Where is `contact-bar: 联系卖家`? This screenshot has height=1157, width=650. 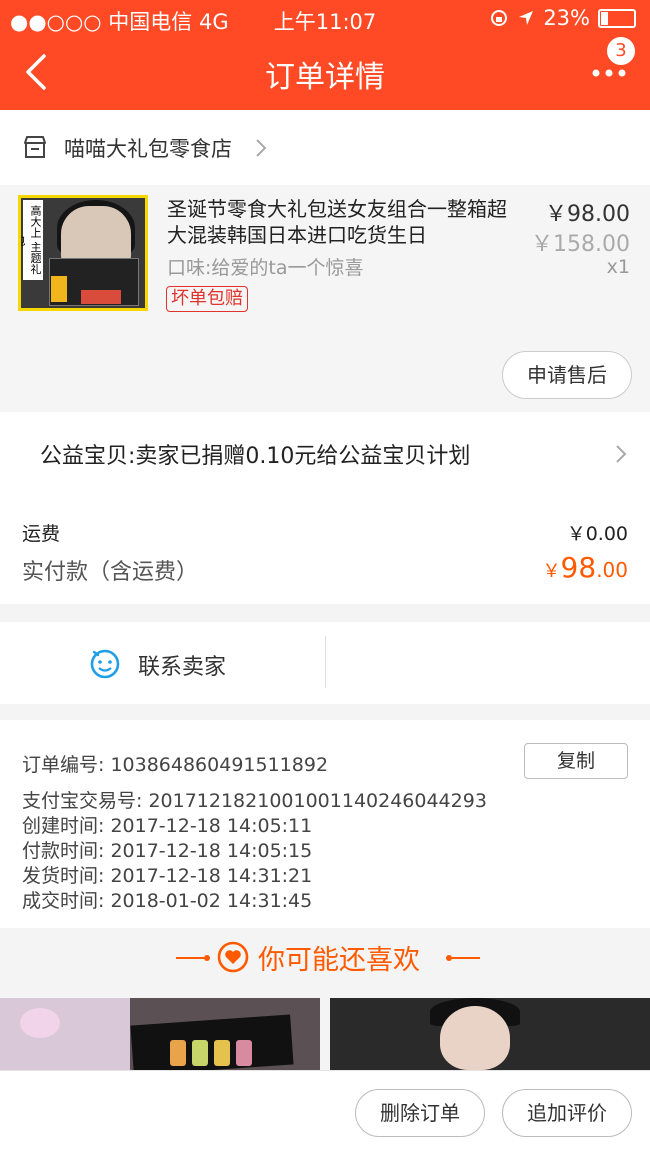
contact-bar: 联系卖家 is located at coordinates (325, 663).